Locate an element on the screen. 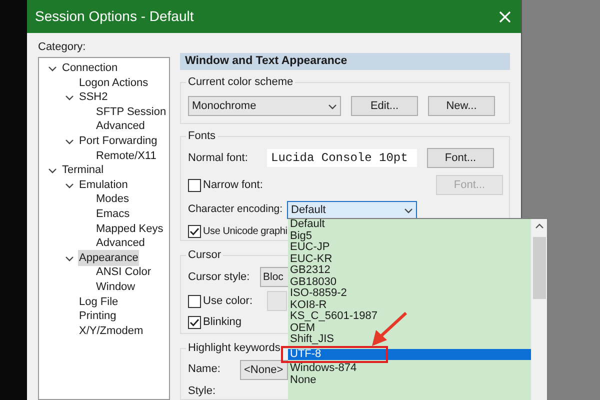 Image resolution: width=600 pixels, height=400 pixels. field-label: Style: is located at coordinates (202, 391).